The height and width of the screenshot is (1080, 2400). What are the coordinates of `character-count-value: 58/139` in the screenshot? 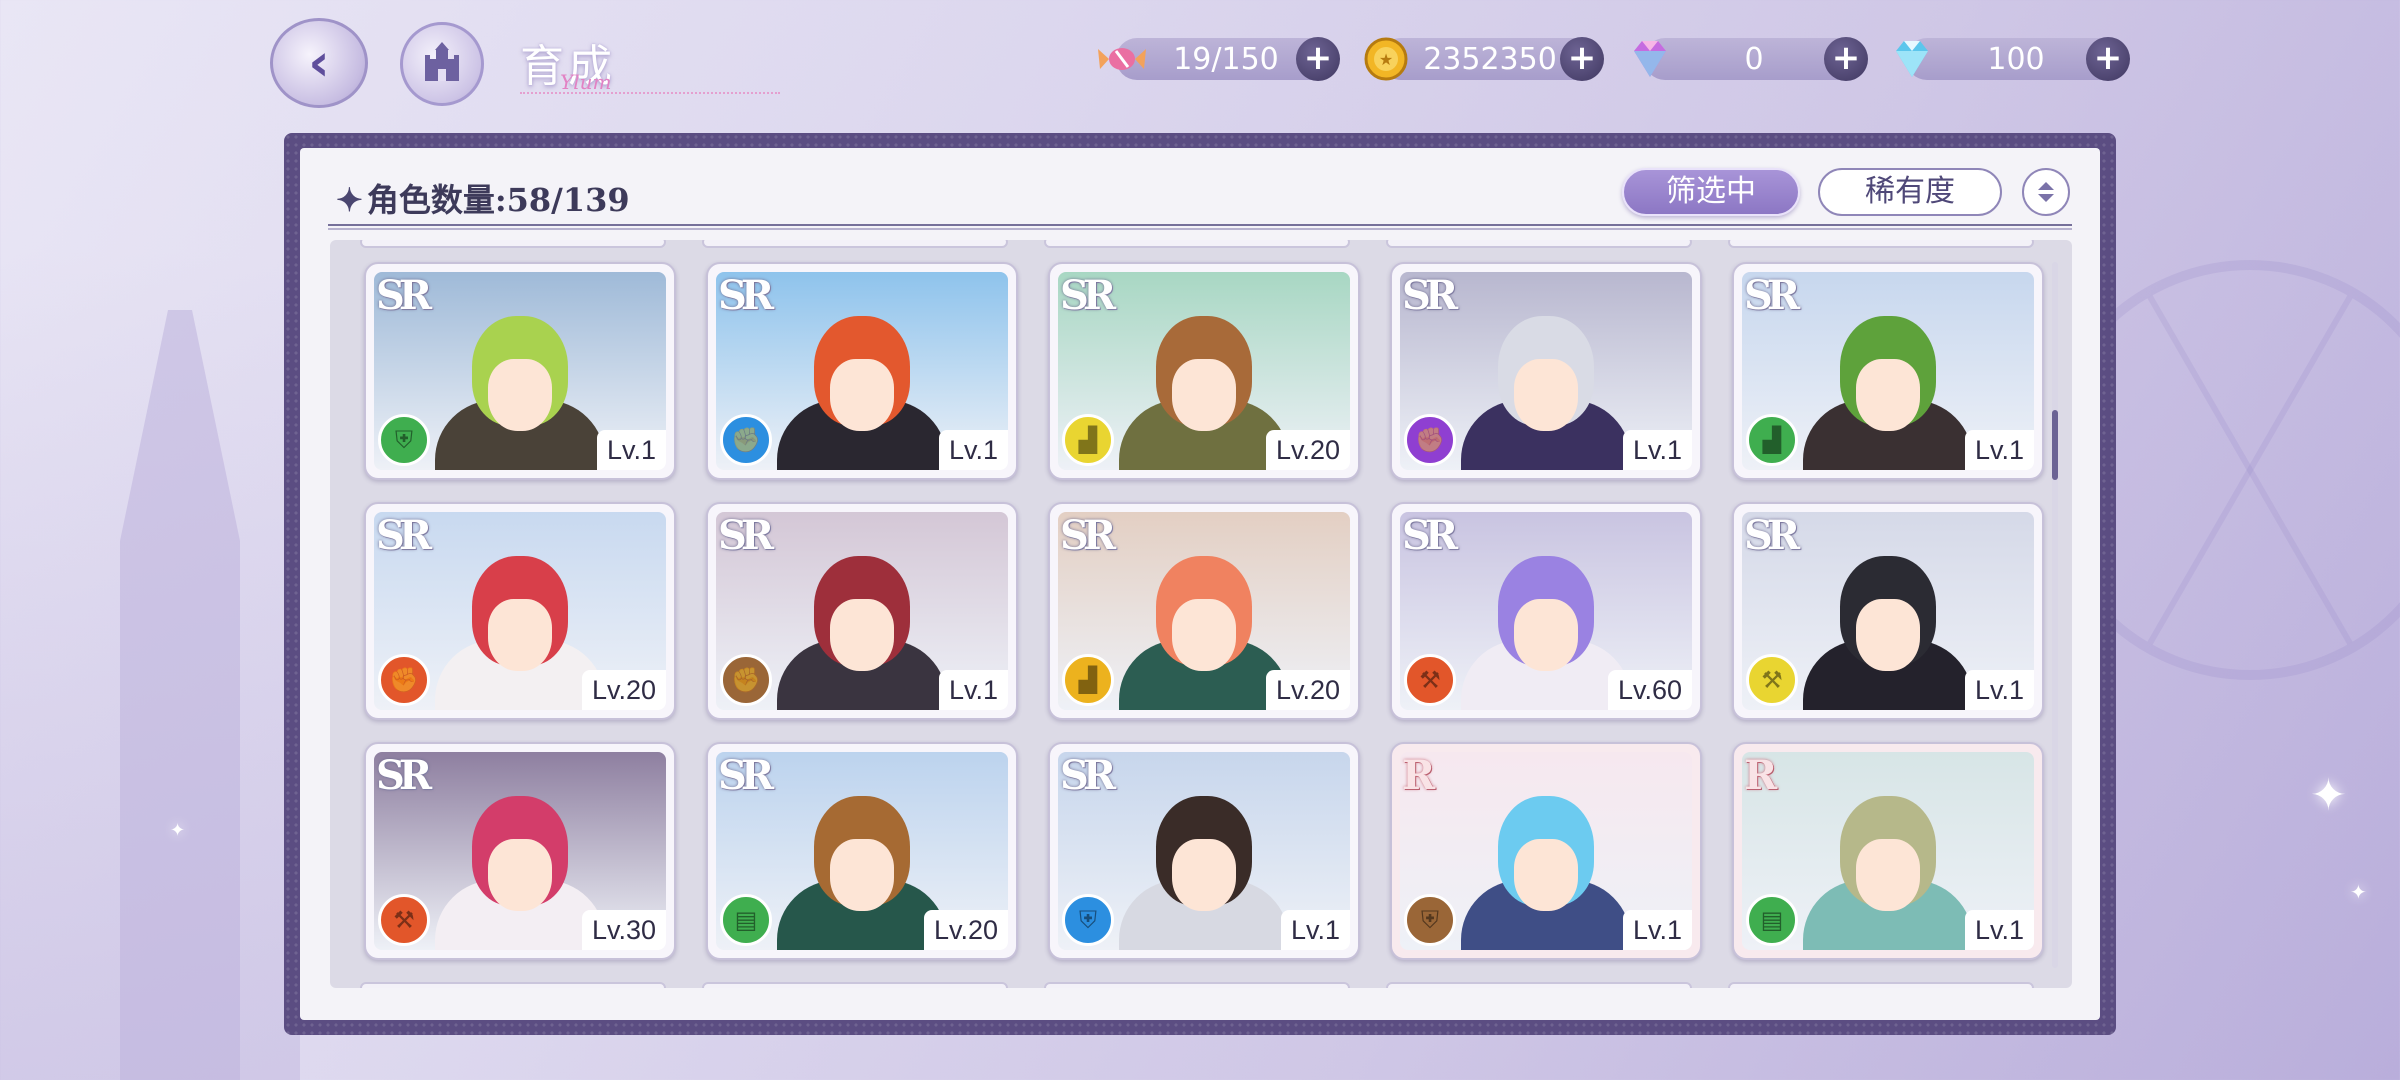 It's located at (568, 200).